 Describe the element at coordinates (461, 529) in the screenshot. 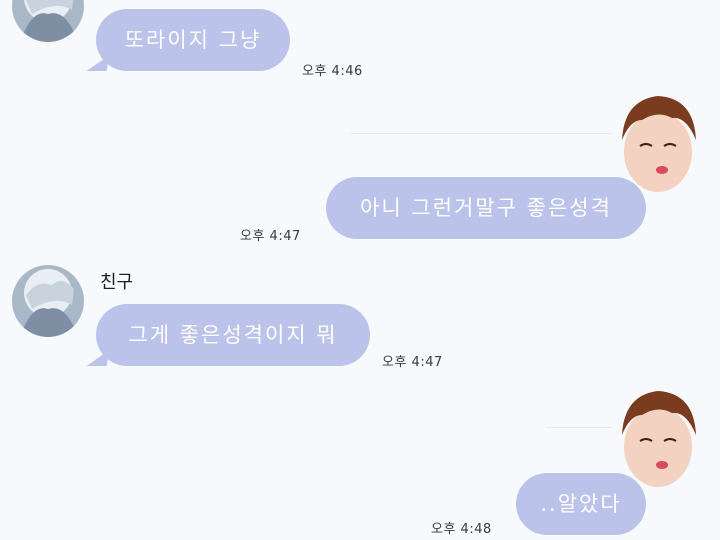

I see `message-time: 오후 4:48` at that location.